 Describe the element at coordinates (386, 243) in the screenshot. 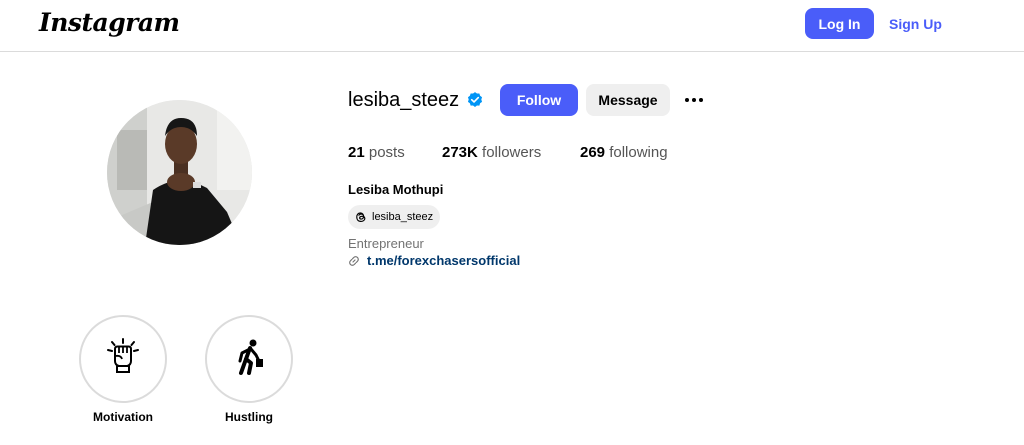

I see `profile-category: Entrepreneur` at that location.